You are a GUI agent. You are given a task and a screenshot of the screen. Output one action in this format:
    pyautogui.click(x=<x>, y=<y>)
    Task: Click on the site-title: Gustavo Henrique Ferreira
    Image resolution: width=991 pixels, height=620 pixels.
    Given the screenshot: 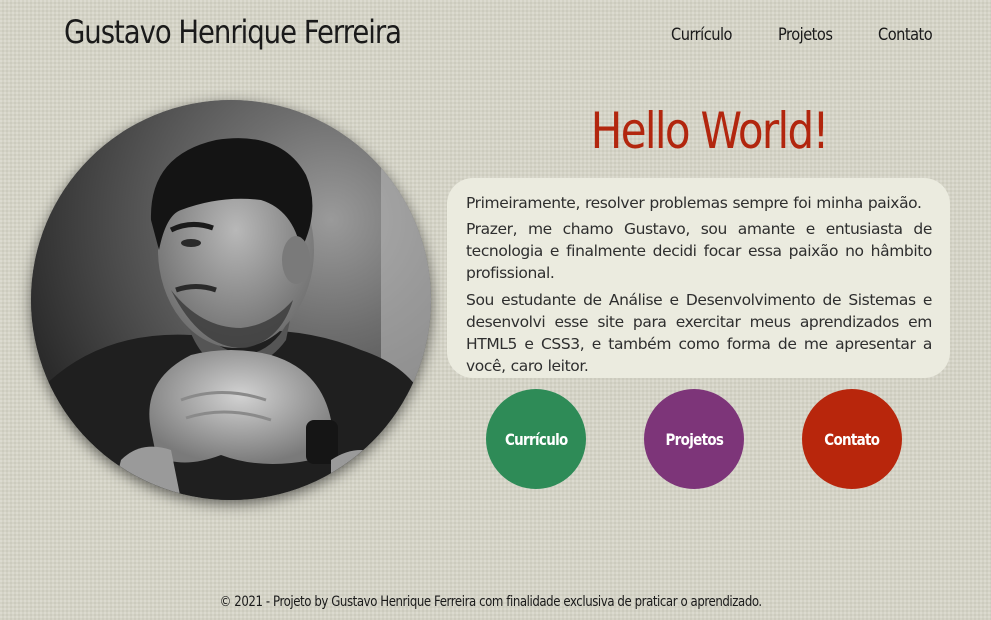 What is the action you would take?
    pyautogui.click(x=233, y=32)
    